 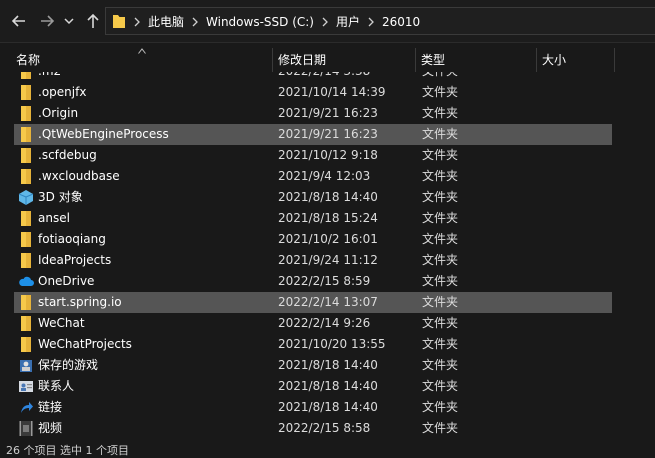 What do you see at coordinates (50, 428) in the screenshot?
I see `item-name: 视频` at bounding box center [50, 428].